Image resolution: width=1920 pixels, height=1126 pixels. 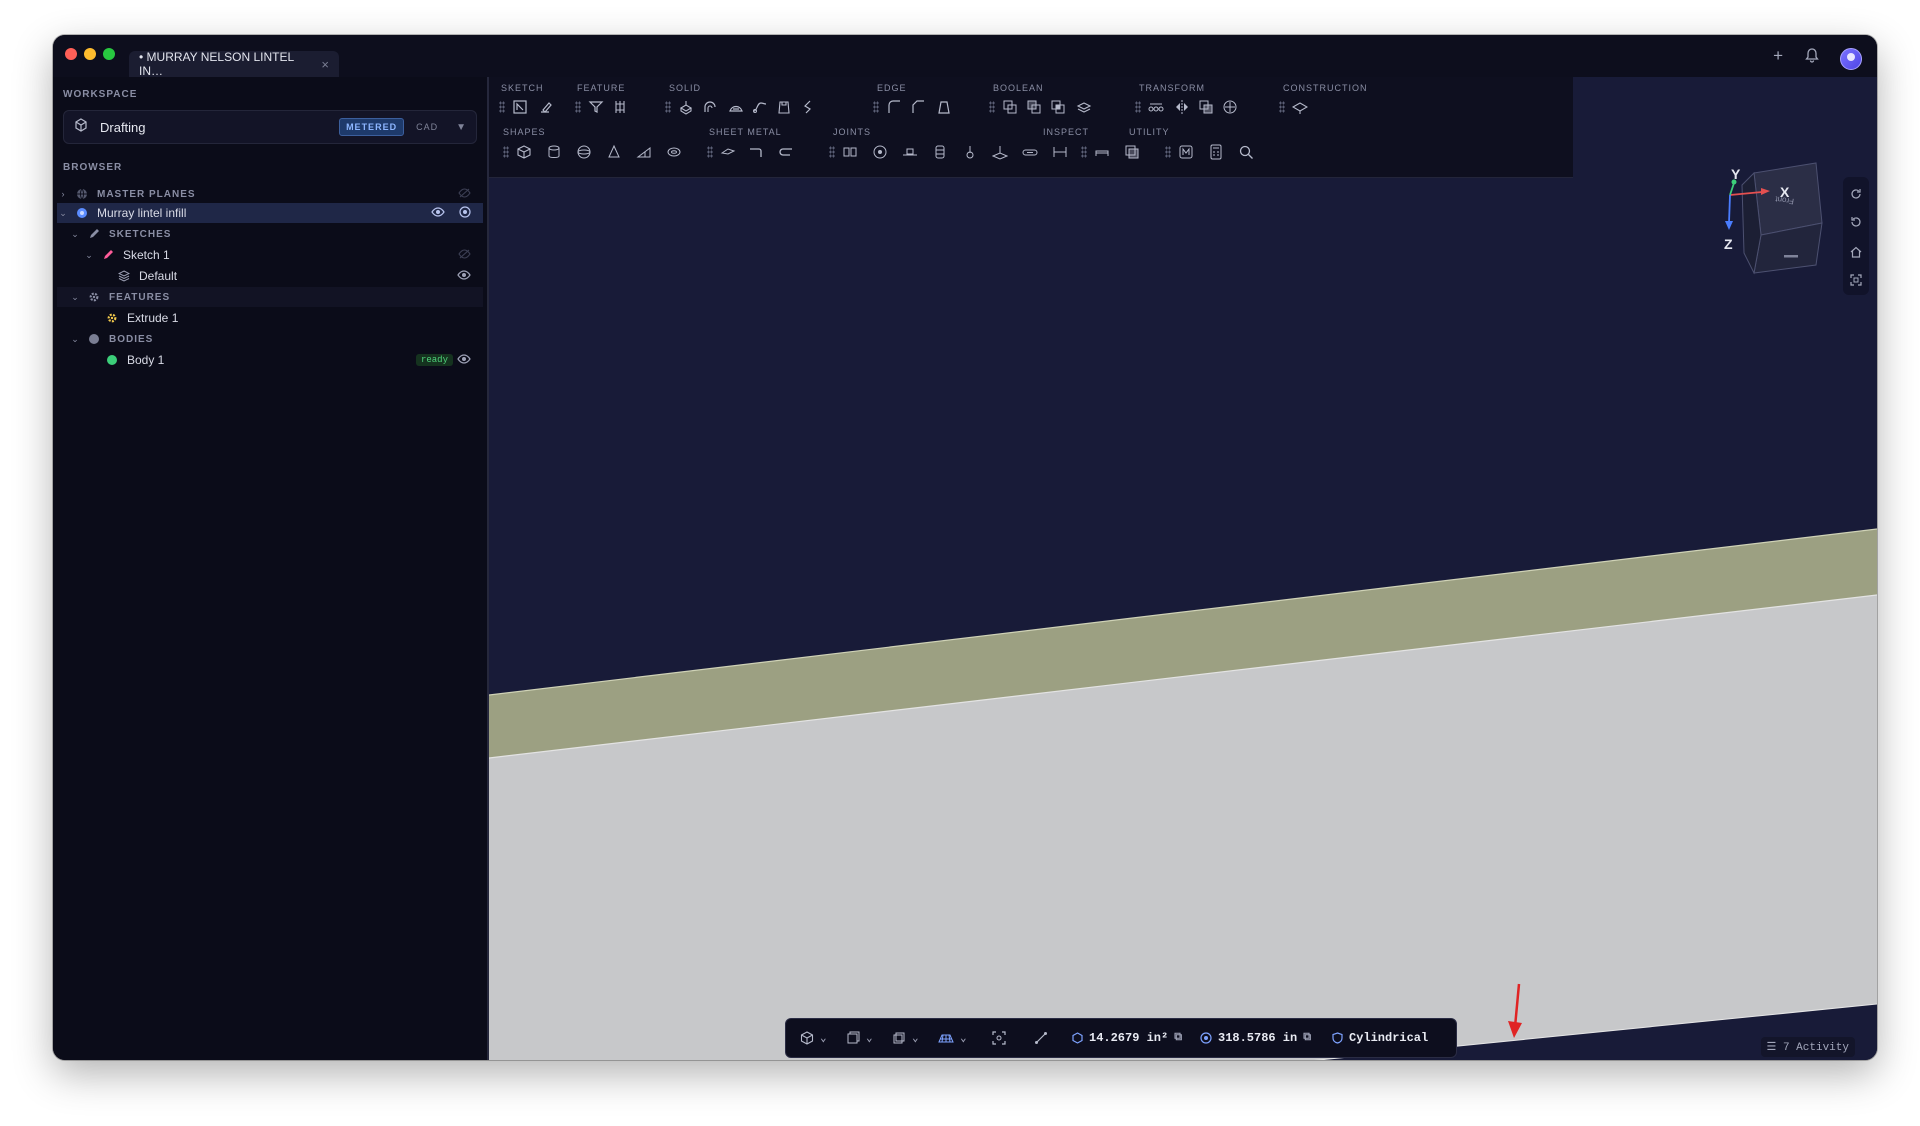 I want to click on joint-revolute-icon, so click(x=880, y=152).